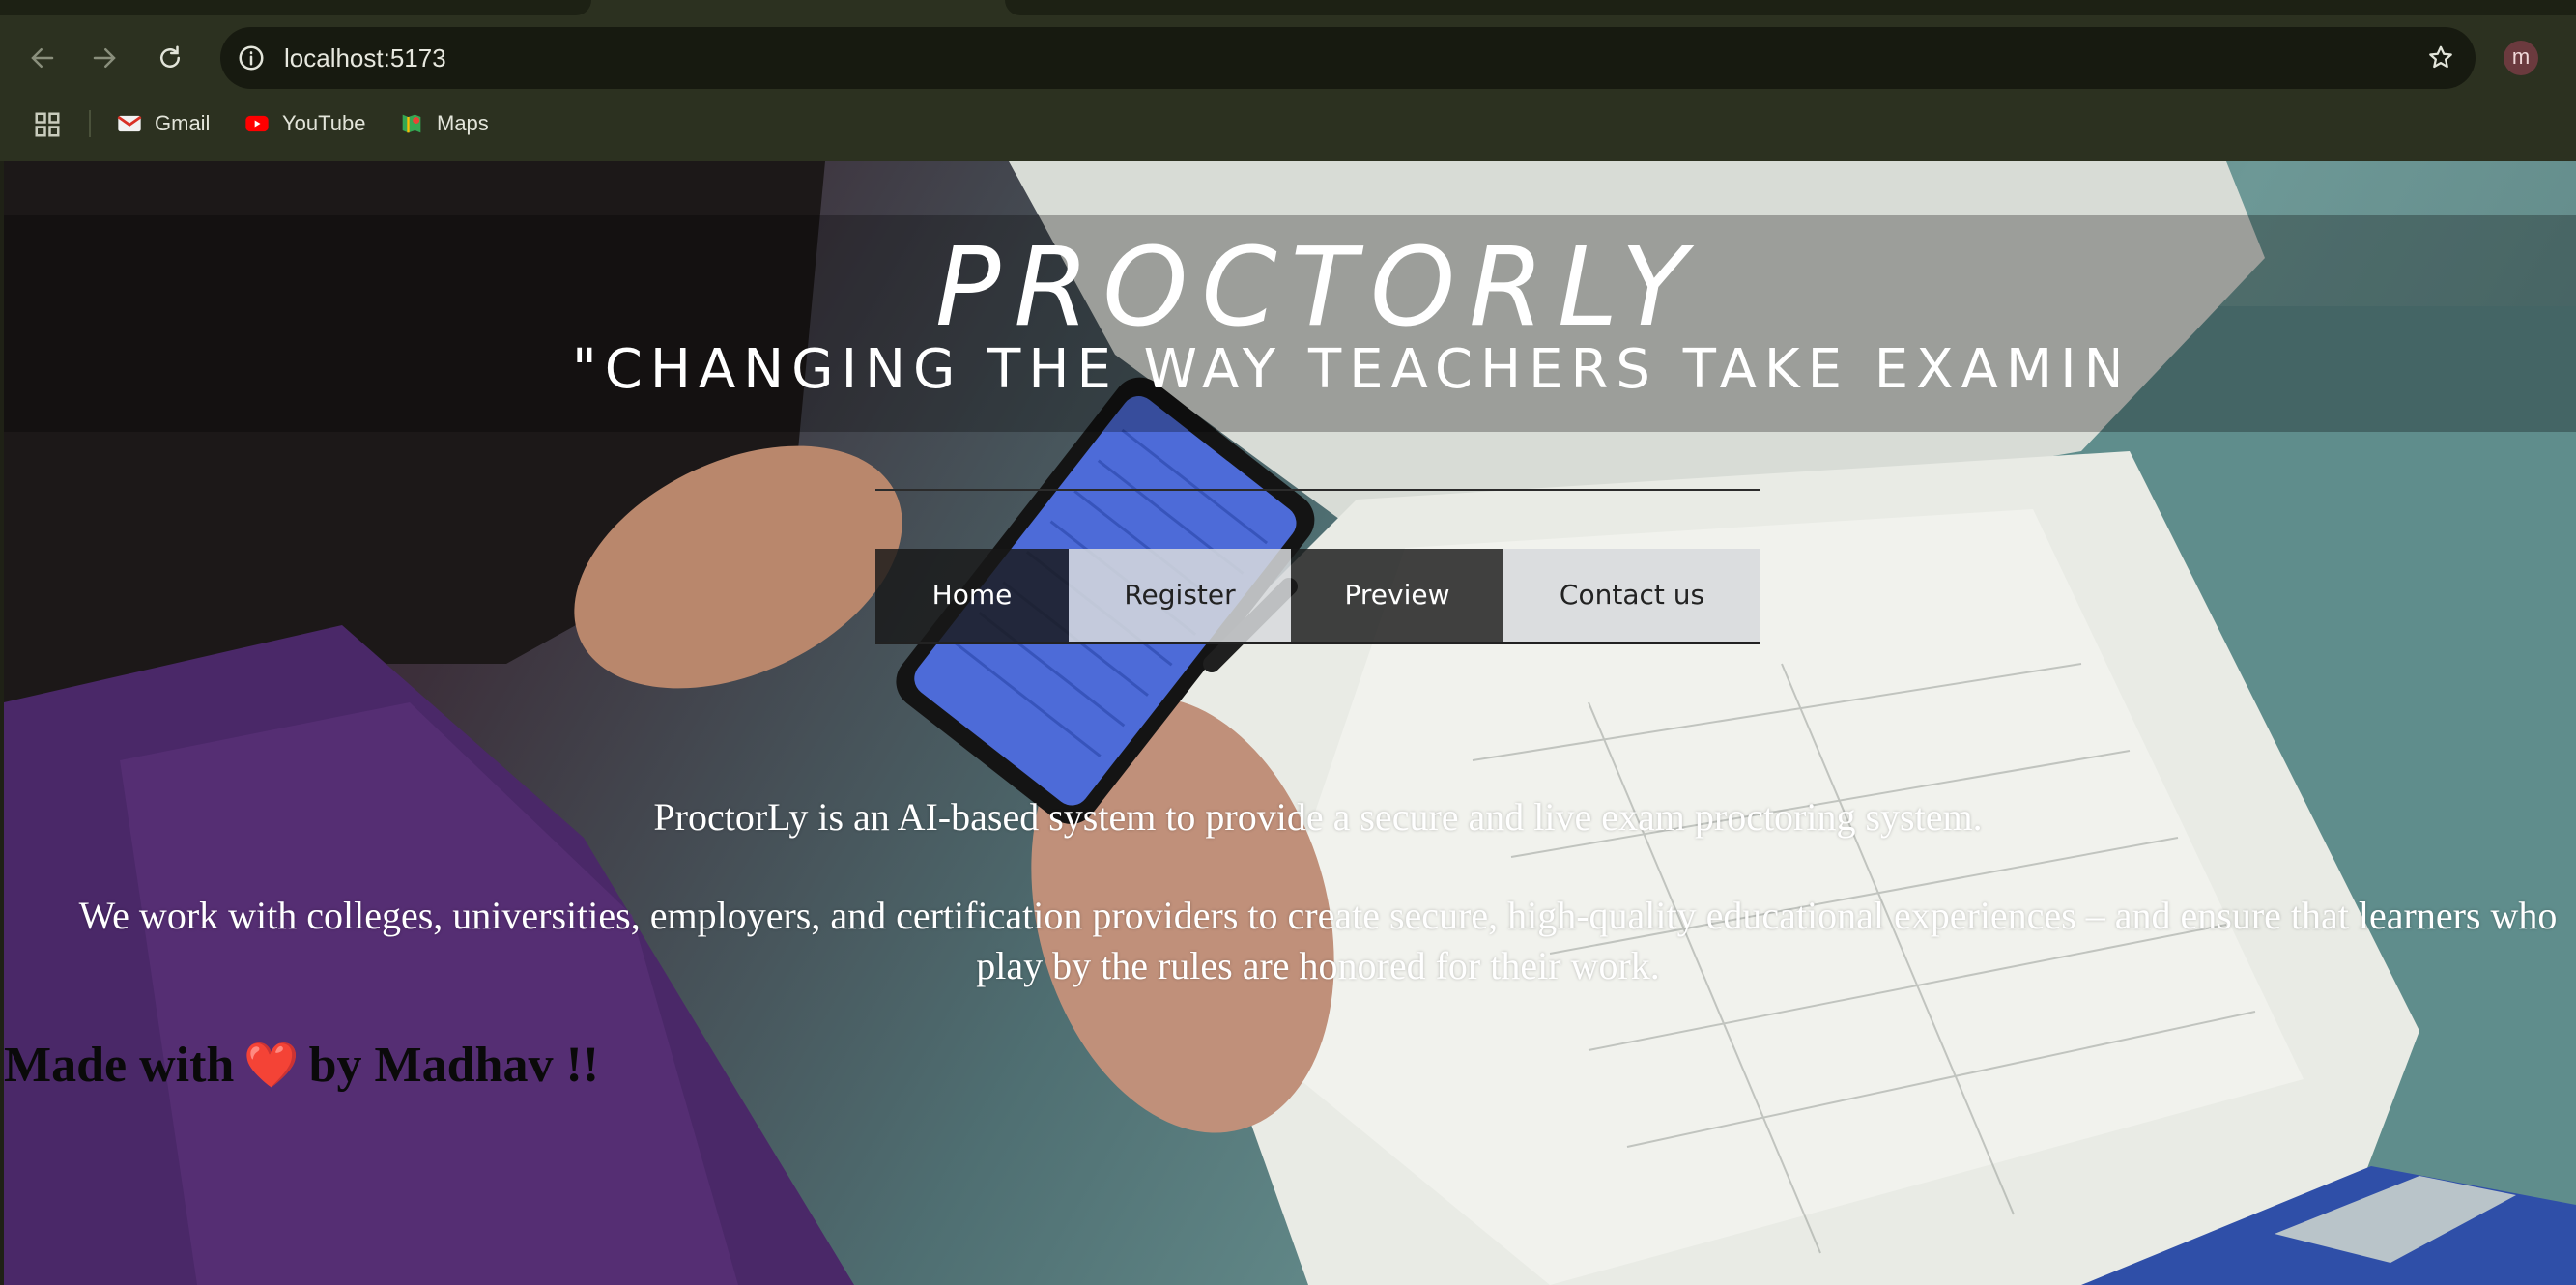 This screenshot has height=1285, width=2576. What do you see at coordinates (1180, 596) in the screenshot?
I see `nav-register: Register` at bounding box center [1180, 596].